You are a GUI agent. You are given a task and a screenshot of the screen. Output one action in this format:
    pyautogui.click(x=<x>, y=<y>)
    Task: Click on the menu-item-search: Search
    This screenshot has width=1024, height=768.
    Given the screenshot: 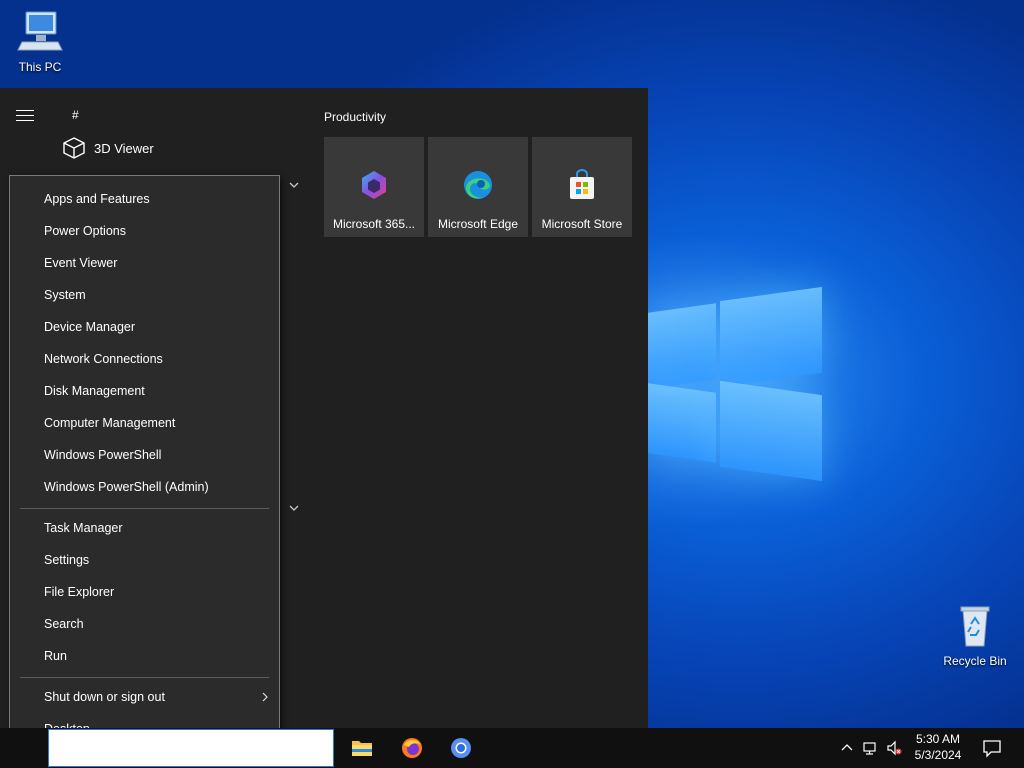 What is the action you would take?
    pyautogui.click(x=144, y=624)
    